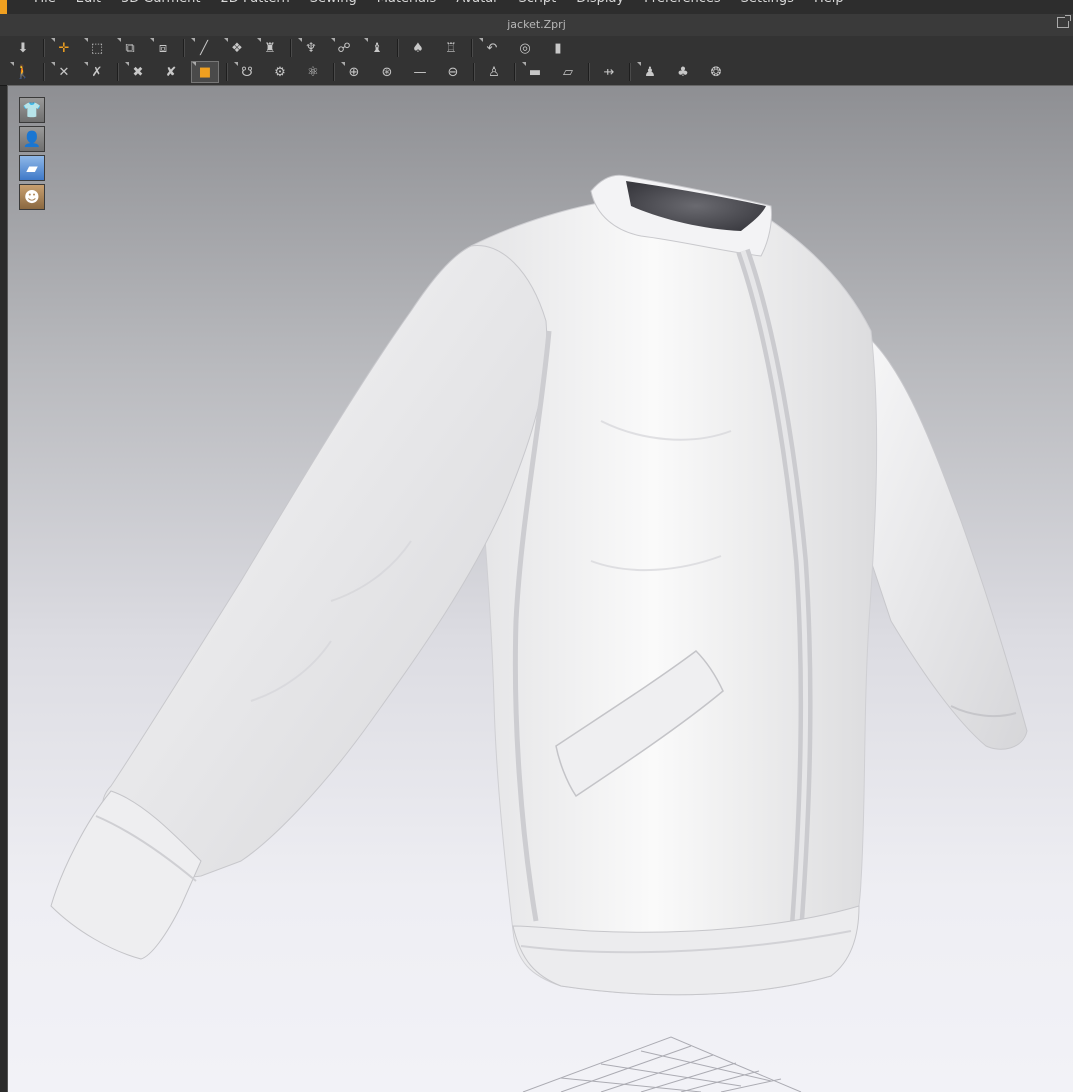 Image resolution: width=1073 pixels, height=1092 pixels. What do you see at coordinates (1064, 21) in the screenshot?
I see `popout-icon` at bounding box center [1064, 21].